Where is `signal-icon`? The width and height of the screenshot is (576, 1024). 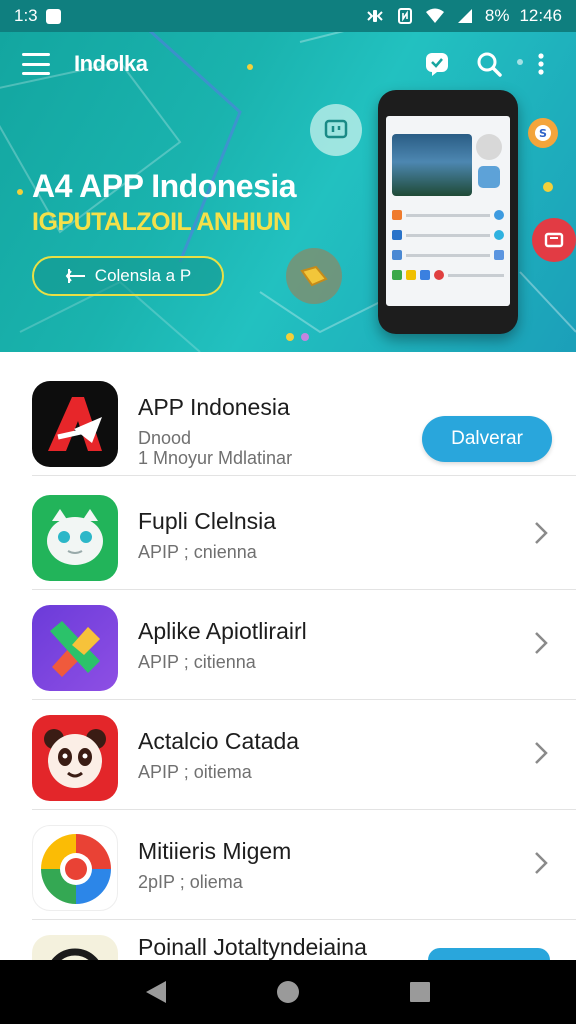
signal-icon is located at coordinates (465, 16).